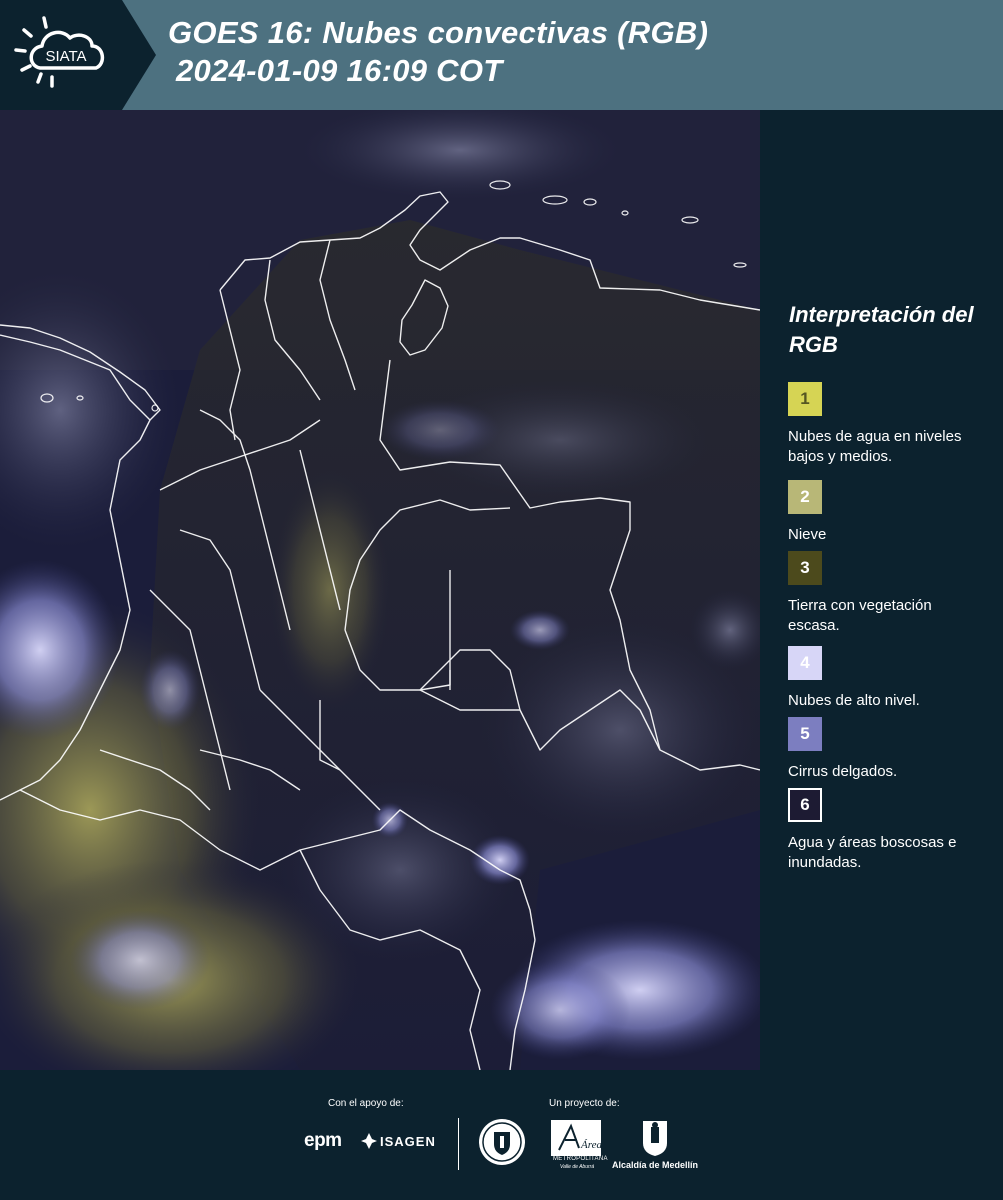  Describe the element at coordinates (339, 70) in the screenshot. I see `title-timestamp: 2024-01-09 16:09 COT` at that location.